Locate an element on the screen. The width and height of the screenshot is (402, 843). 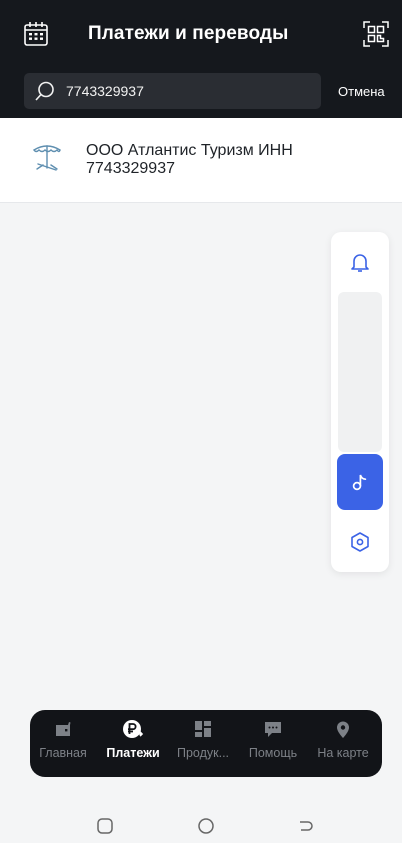
tab-payments: Платежи is located at coordinates (133, 744).